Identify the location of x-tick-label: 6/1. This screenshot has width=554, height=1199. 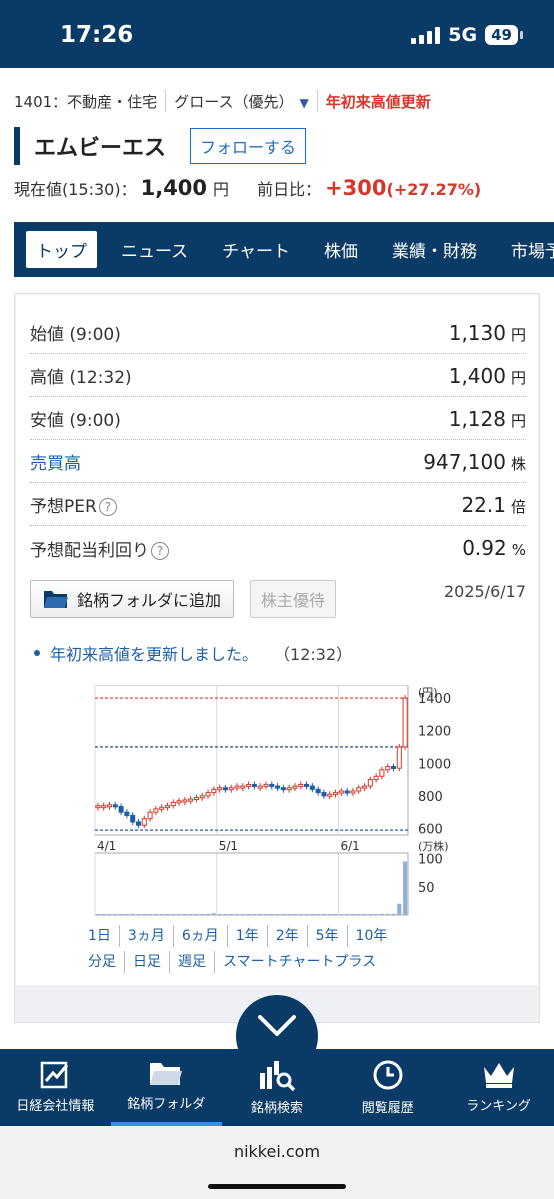
(349, 846).